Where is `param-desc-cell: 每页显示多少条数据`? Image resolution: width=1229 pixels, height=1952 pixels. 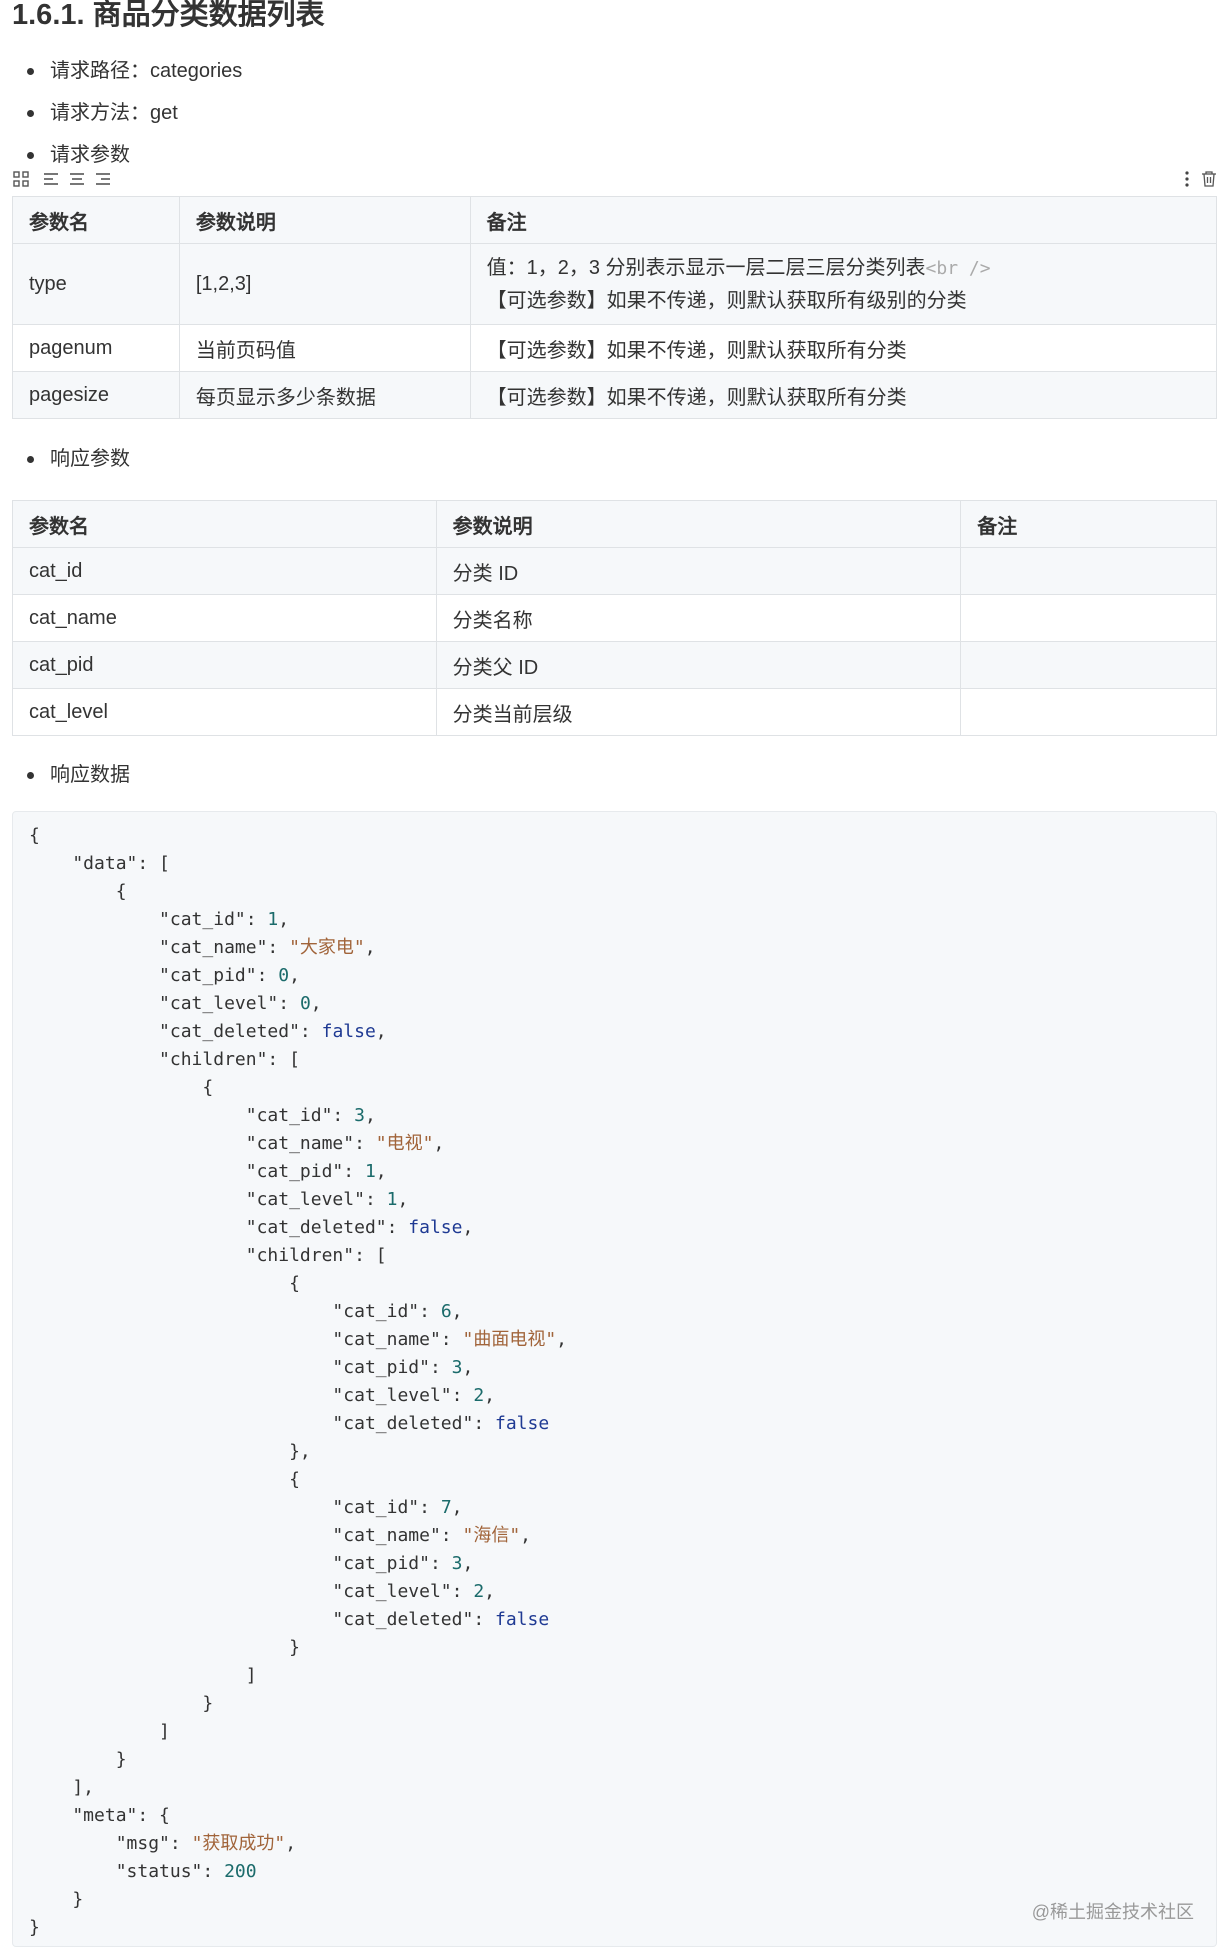 param-desc-cell: 每页显示多少条数据 is located at coordinates (324, 395).